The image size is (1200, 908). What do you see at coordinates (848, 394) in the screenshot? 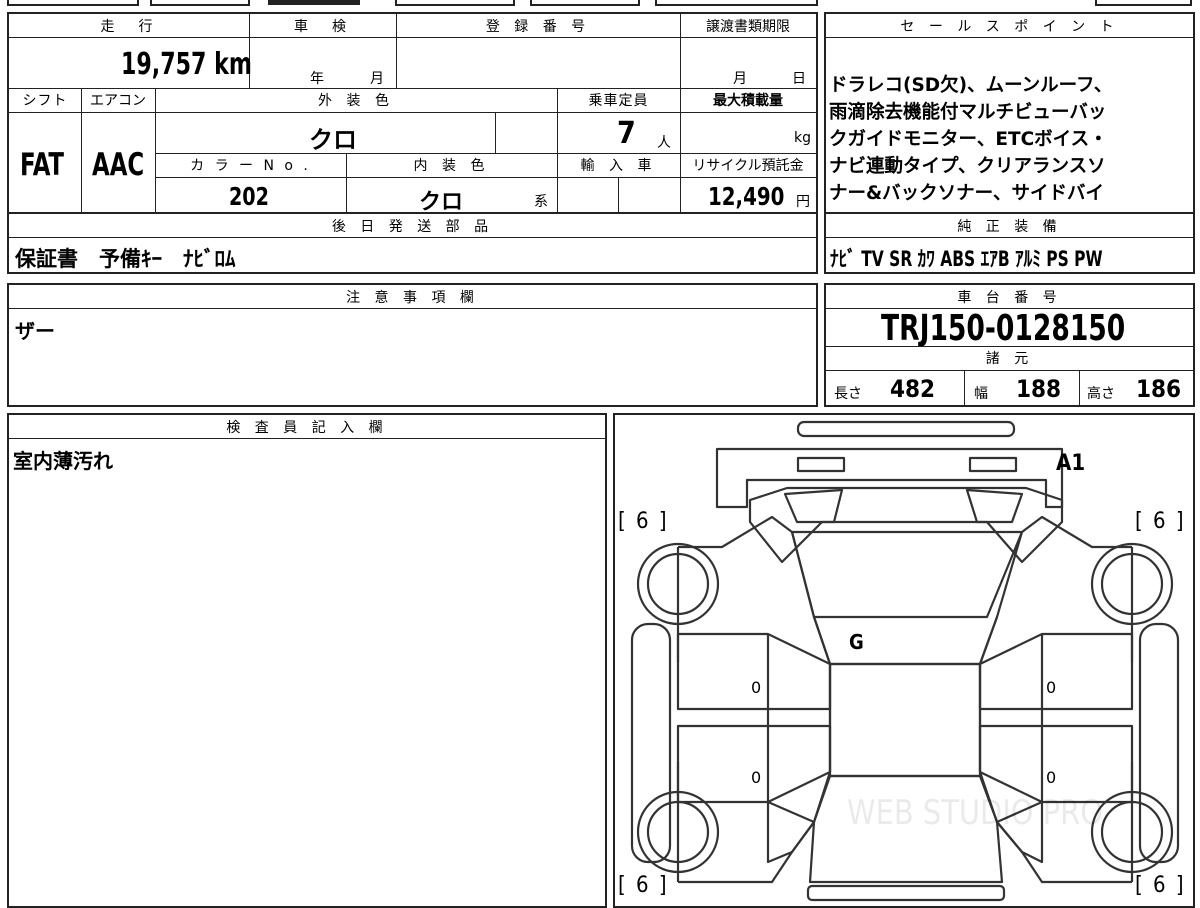
I see `length-label: 長さ` at bounding box center [848, 394].